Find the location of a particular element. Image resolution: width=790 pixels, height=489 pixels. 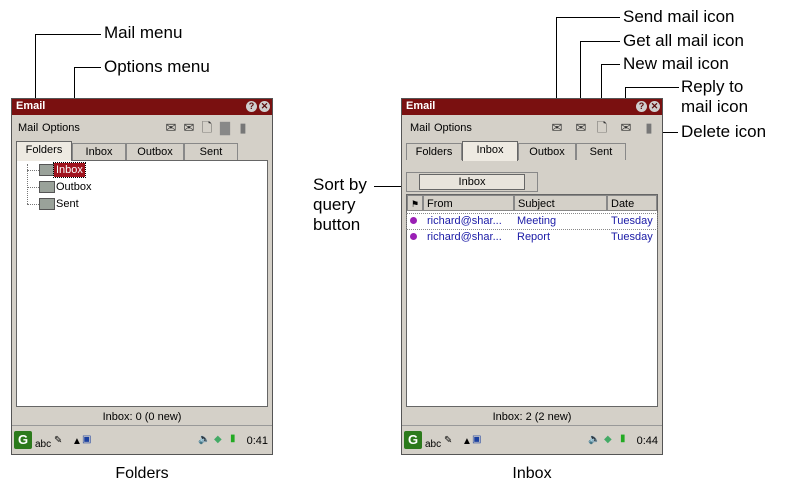

status-text: Inbox: 2 (2 new) is located at coordinates (532, 417).